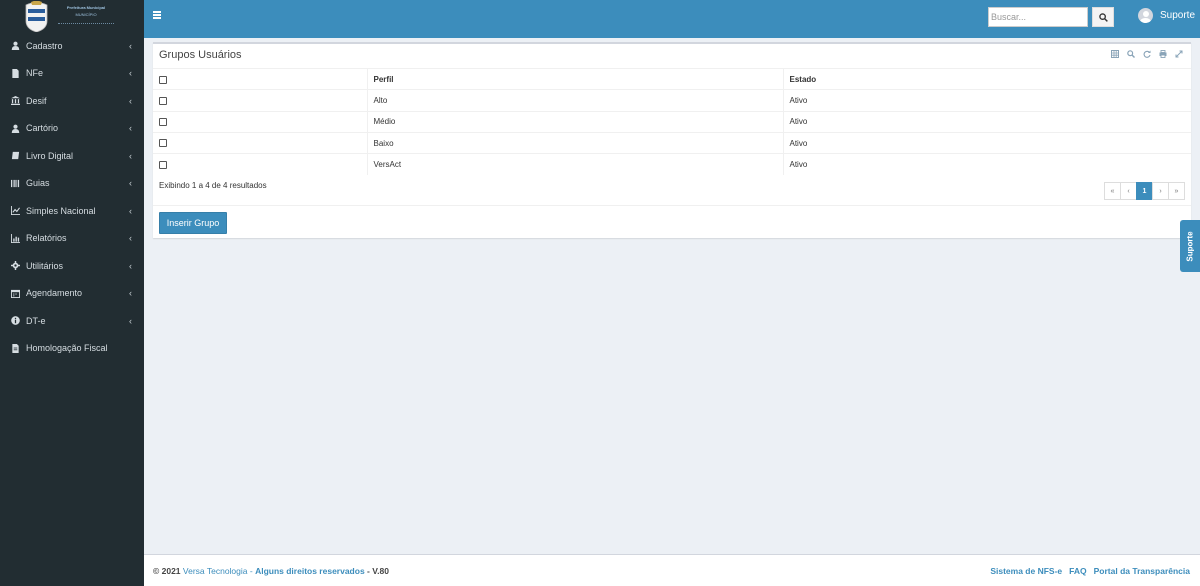  I want to click on barcode-icon, so click(15, 183).